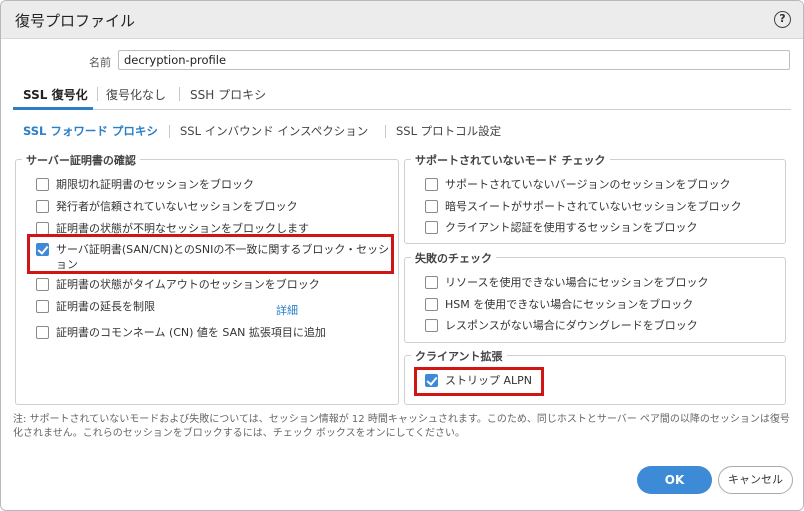 The image size is (804, 511). I want to click on tab-ssh-proxy: SSH プロキシ, so click(228, 94).